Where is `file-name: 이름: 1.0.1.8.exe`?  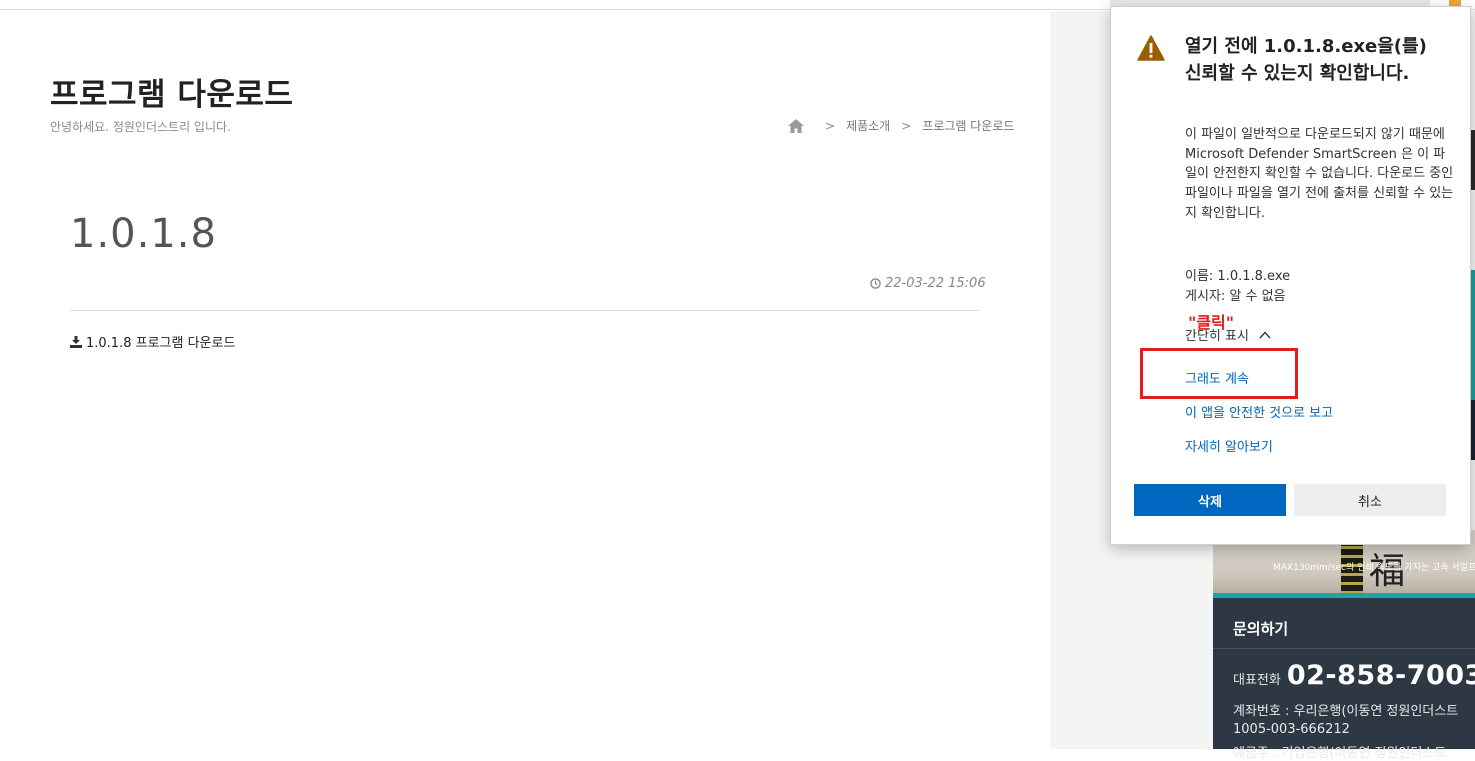
file-name: 이름: 1.0.1.8.exe is located at coordinates (1238, 276).